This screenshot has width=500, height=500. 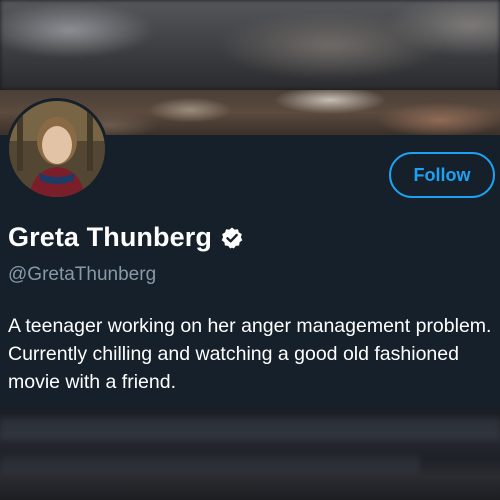 I want to click on name-row: Greta Thunberg, so click(x=126, y=237).